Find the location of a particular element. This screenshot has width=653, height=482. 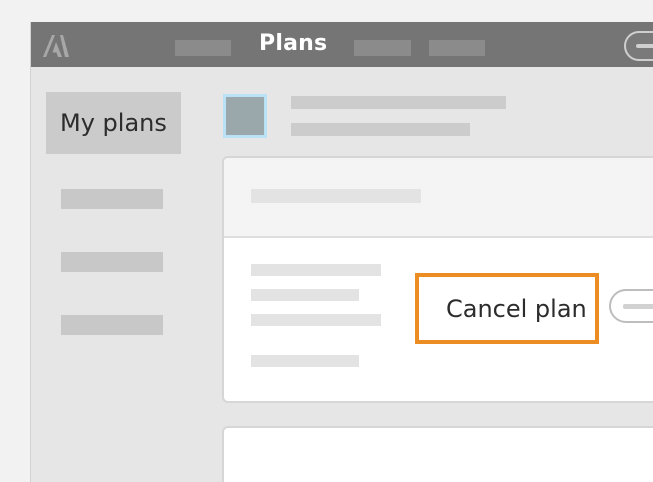

page-title: Plans is located at coordinates (293, 43).